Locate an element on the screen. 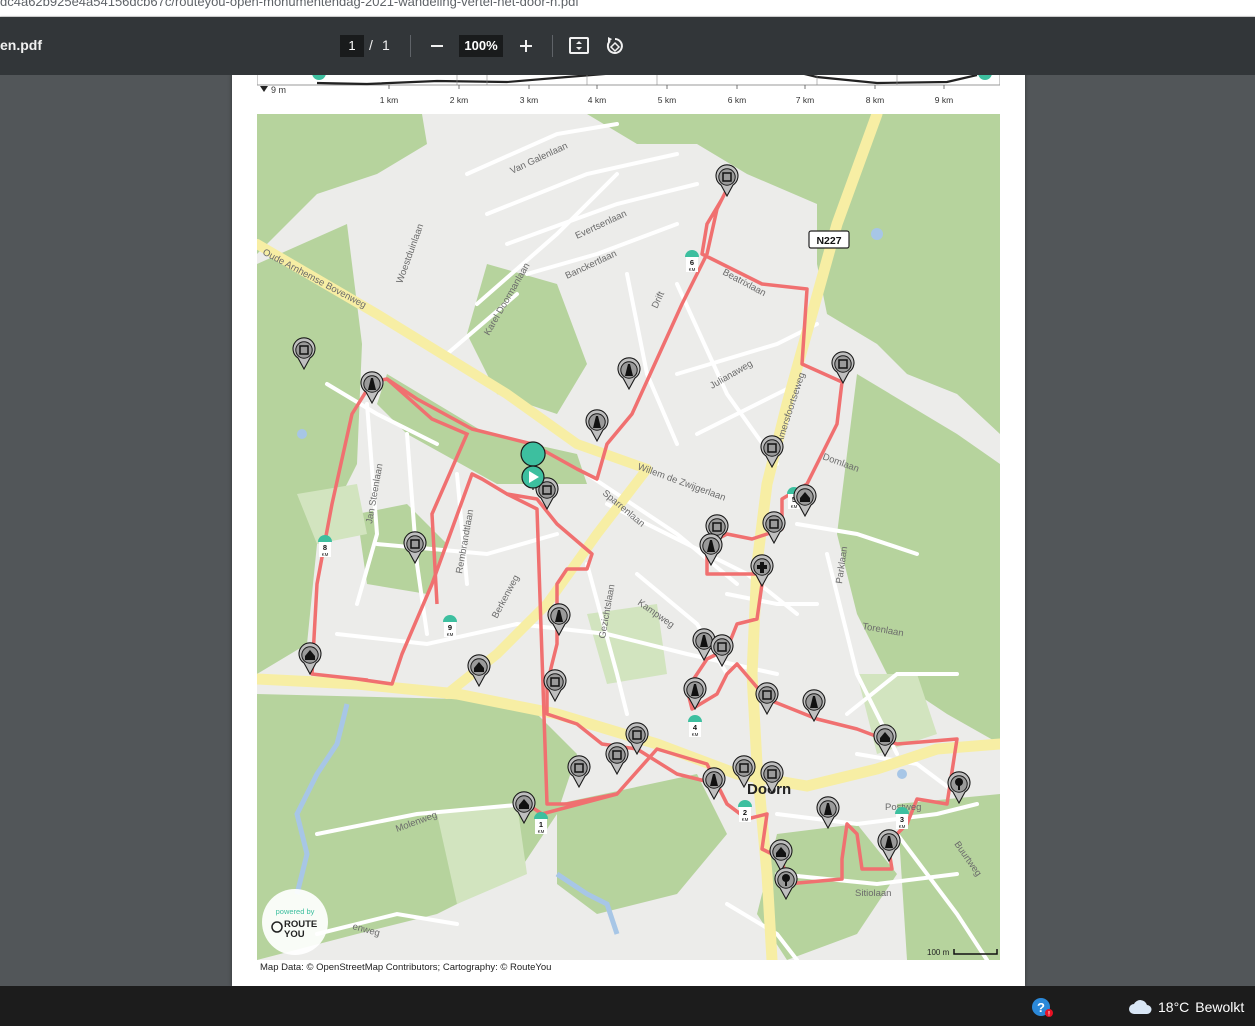 The image size is (1255, 1026). road-badge: N227 is located at coordinates (829, 239).